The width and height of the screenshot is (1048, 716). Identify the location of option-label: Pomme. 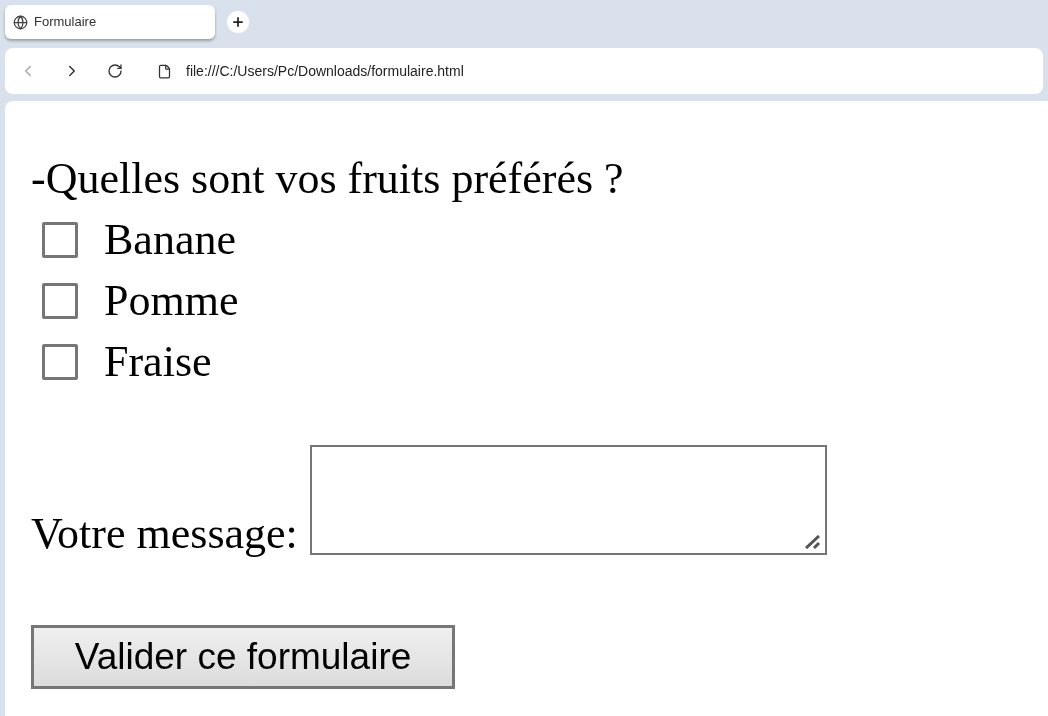
(171, 300).